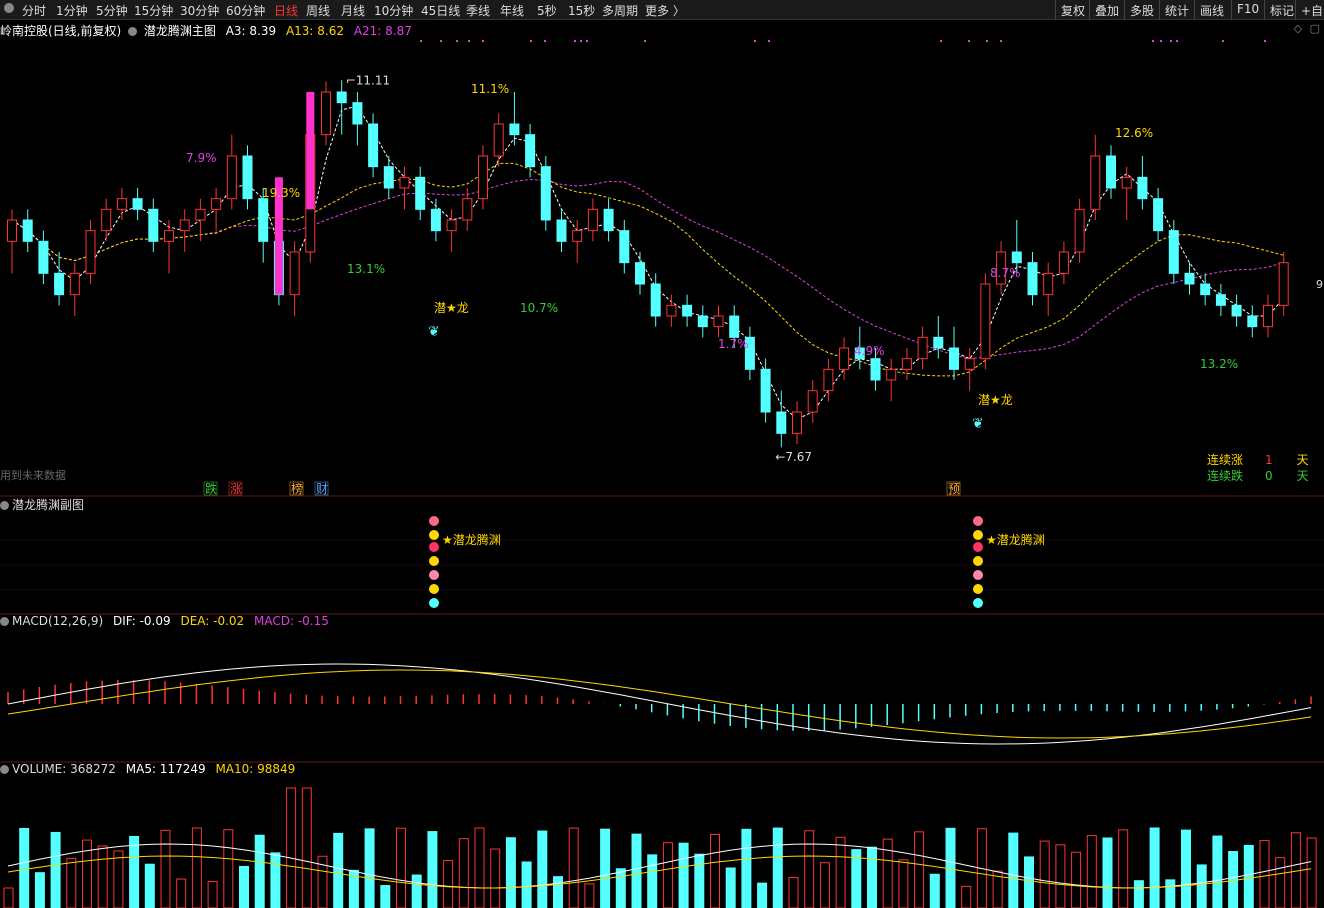 Image resolution: width=1324 pixels, height=908 pixels. Describe the element at coordinates (1312, 10) in the screenshot. I see `tool-button-7: +自` at that location.